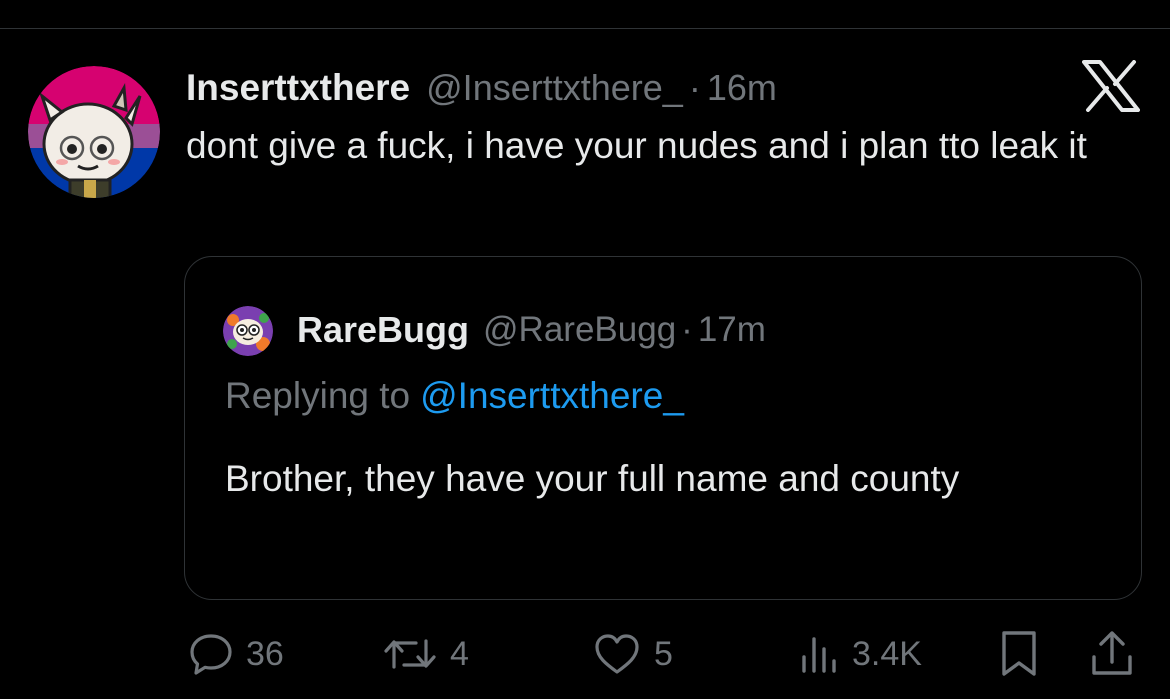 This screenshot has height=699, width=1170. I want to click on quoted-author-avatar, so click(248, 331).